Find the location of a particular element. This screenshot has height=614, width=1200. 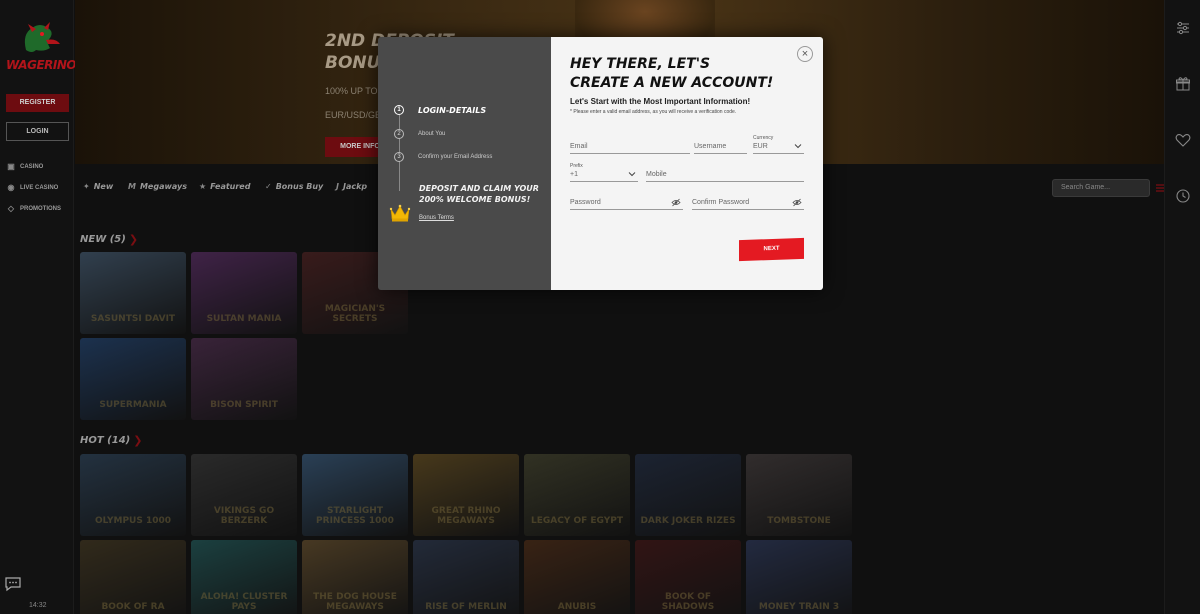

next-button: NEXT is located at coordinates (771, 249).